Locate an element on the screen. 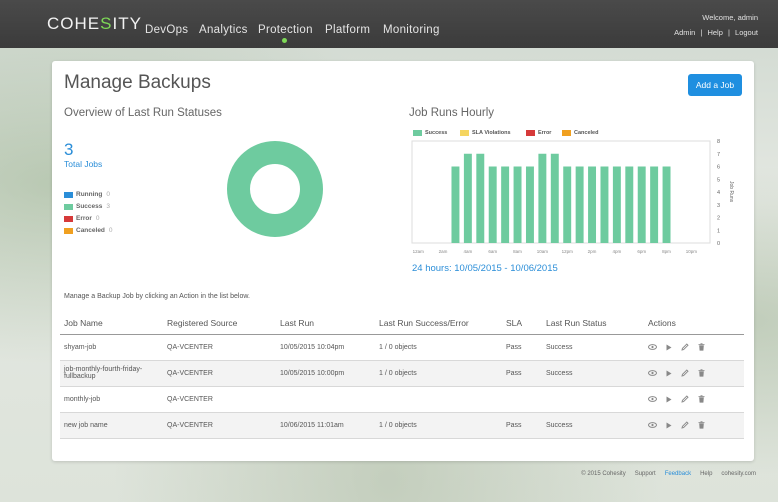 Image resolution: width=778 pixels, height=502 pixels. job-name-cell: shyam-job is located at coordinates (111, 347).